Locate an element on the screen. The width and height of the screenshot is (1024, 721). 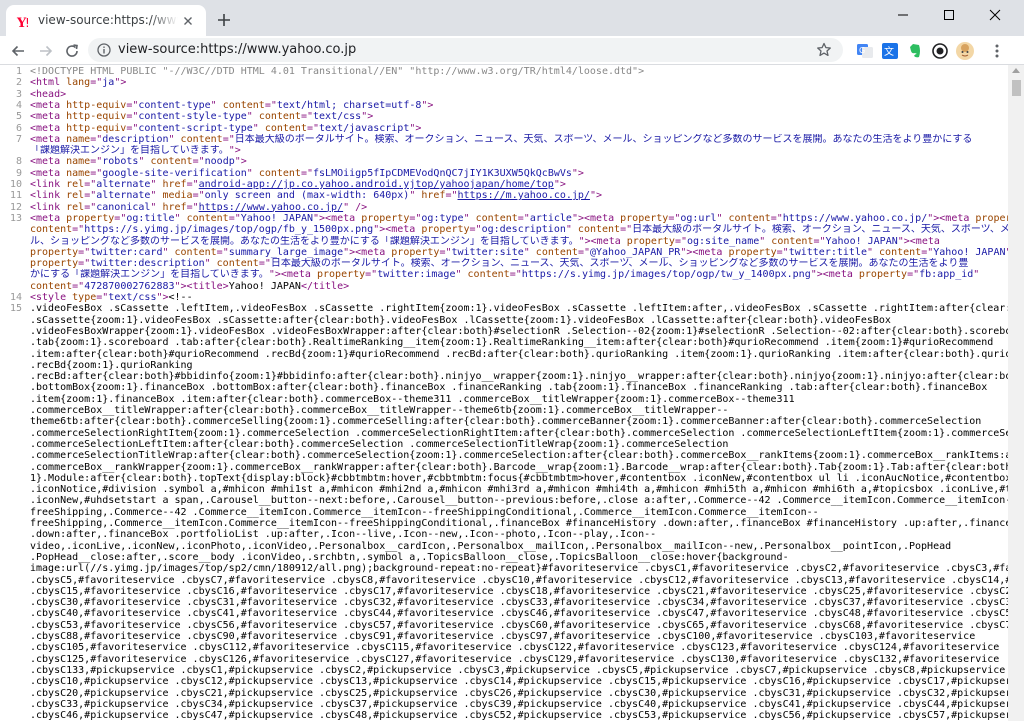
yahoo-y-icon: Y! is located at coordinates (23, 22).